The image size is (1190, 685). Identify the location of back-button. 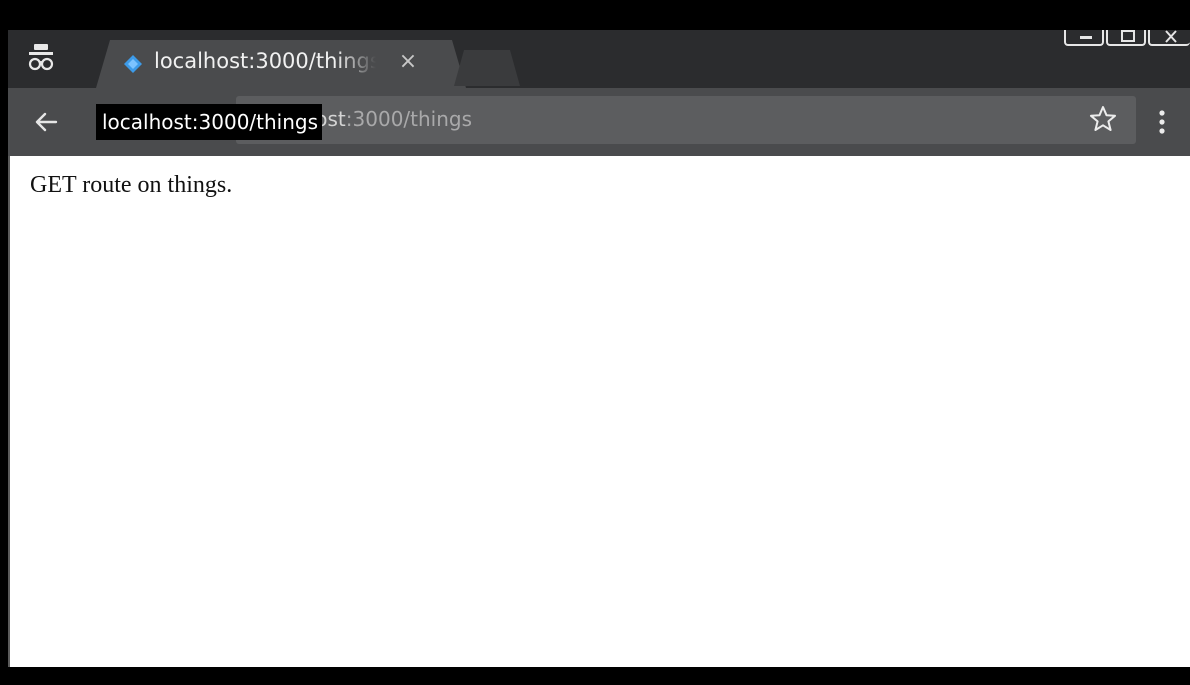
(46, 122).